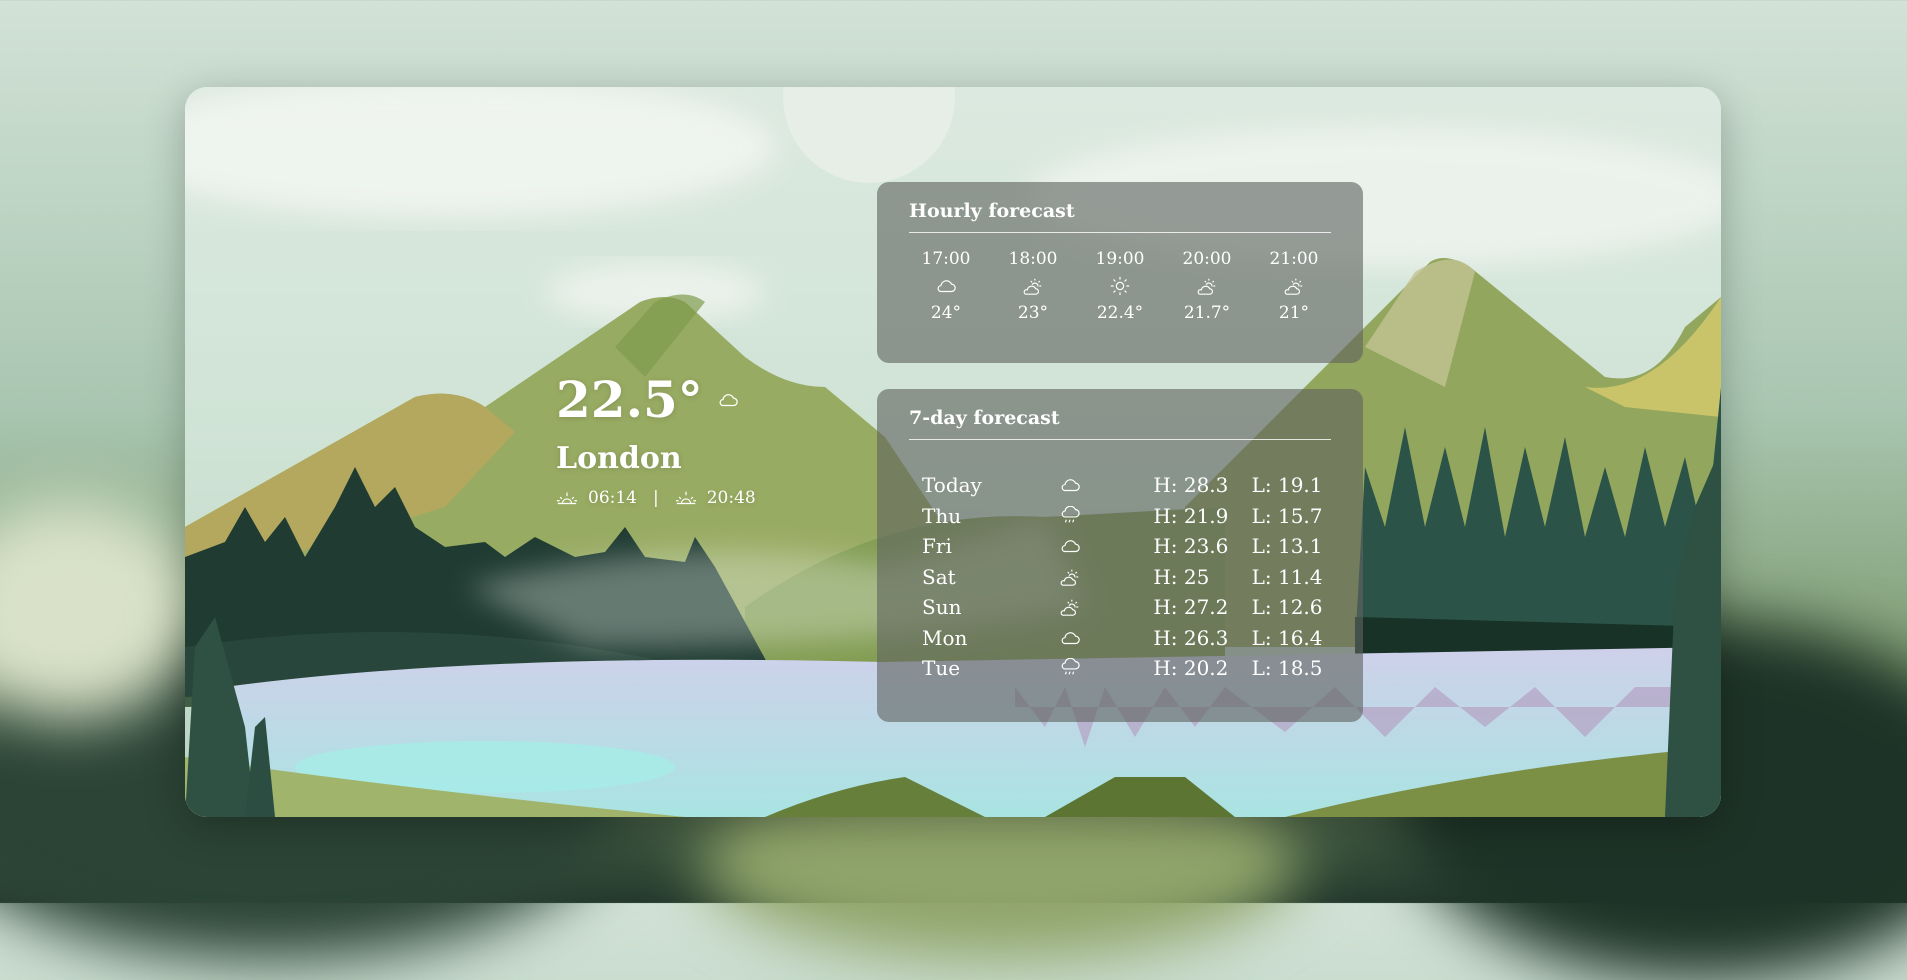  I want to click on forecast-day-row: Sun H: 27.2 L: 12.6, so click(1120, 607).